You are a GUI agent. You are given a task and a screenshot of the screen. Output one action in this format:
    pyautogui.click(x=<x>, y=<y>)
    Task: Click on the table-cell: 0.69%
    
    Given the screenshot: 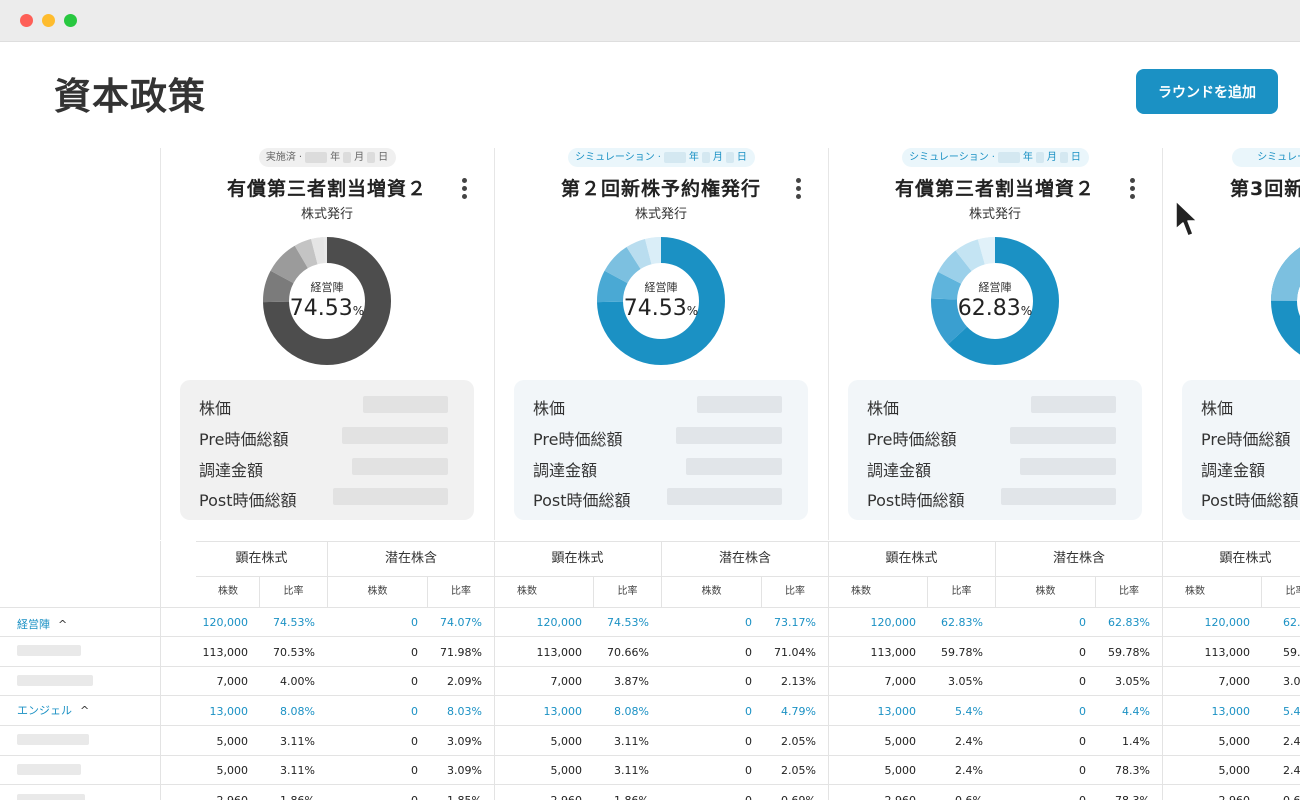 What is the action you would take?
    pyautogui.click(x=781, y=797)
    